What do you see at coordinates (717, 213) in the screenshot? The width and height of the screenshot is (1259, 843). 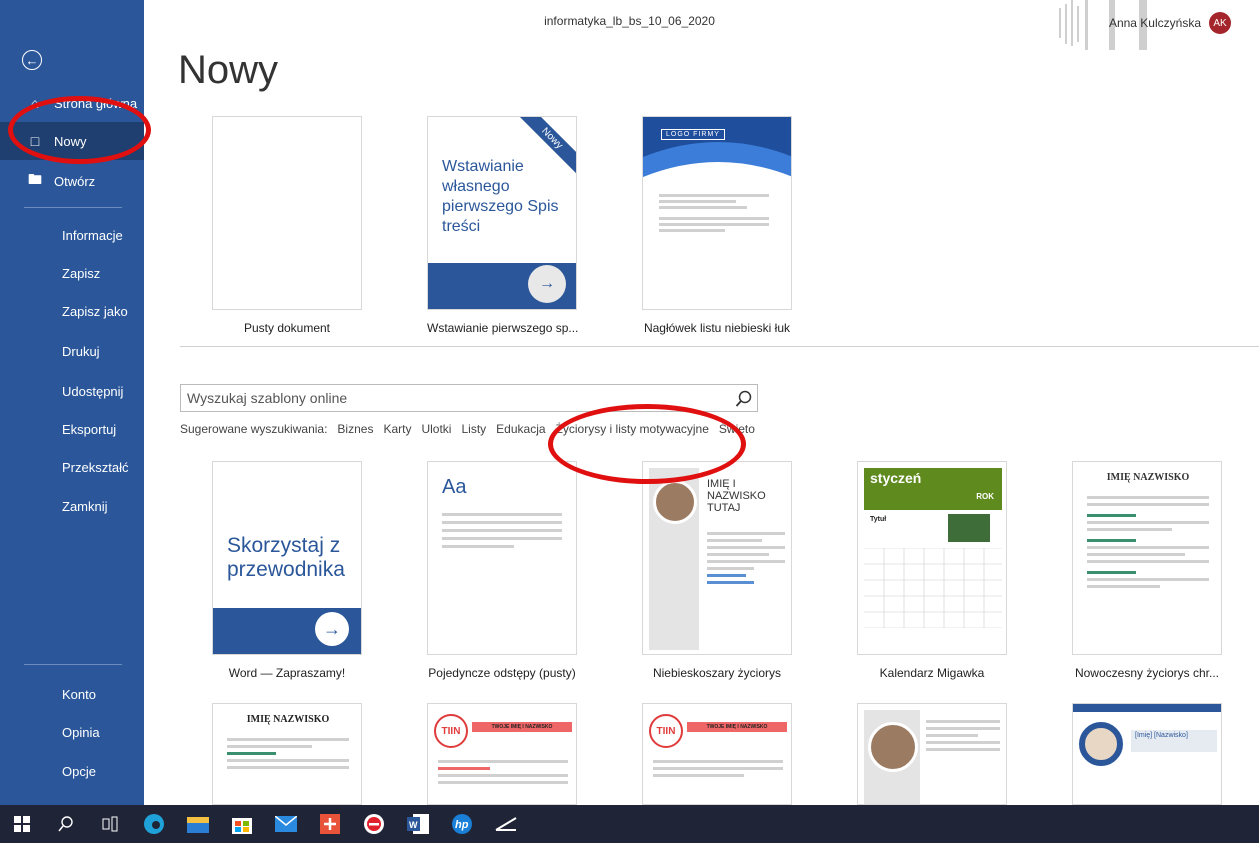 I see `template-thumbnail: LOGO FIRMY` at bounding box center [717, 213].